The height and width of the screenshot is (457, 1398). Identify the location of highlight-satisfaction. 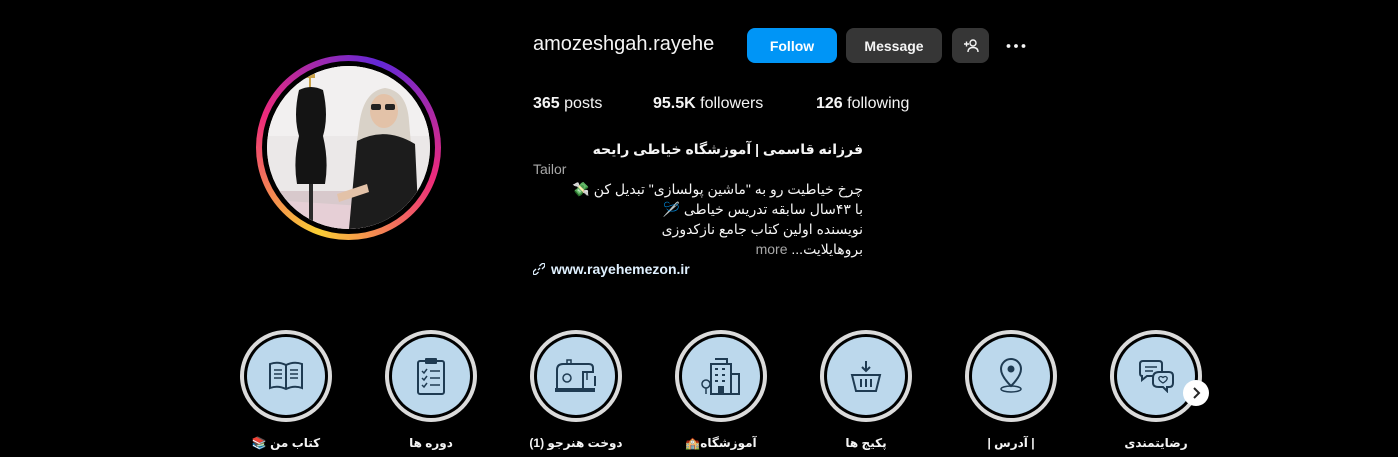
(1156, 376).